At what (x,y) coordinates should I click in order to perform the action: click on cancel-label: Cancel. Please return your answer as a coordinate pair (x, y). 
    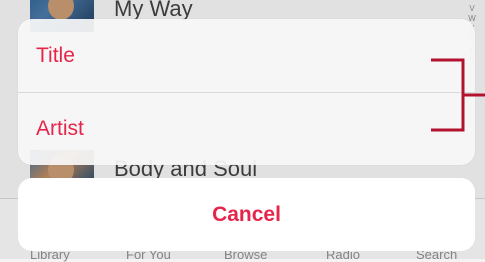
    Looking at the image, I should click on (246, 214).